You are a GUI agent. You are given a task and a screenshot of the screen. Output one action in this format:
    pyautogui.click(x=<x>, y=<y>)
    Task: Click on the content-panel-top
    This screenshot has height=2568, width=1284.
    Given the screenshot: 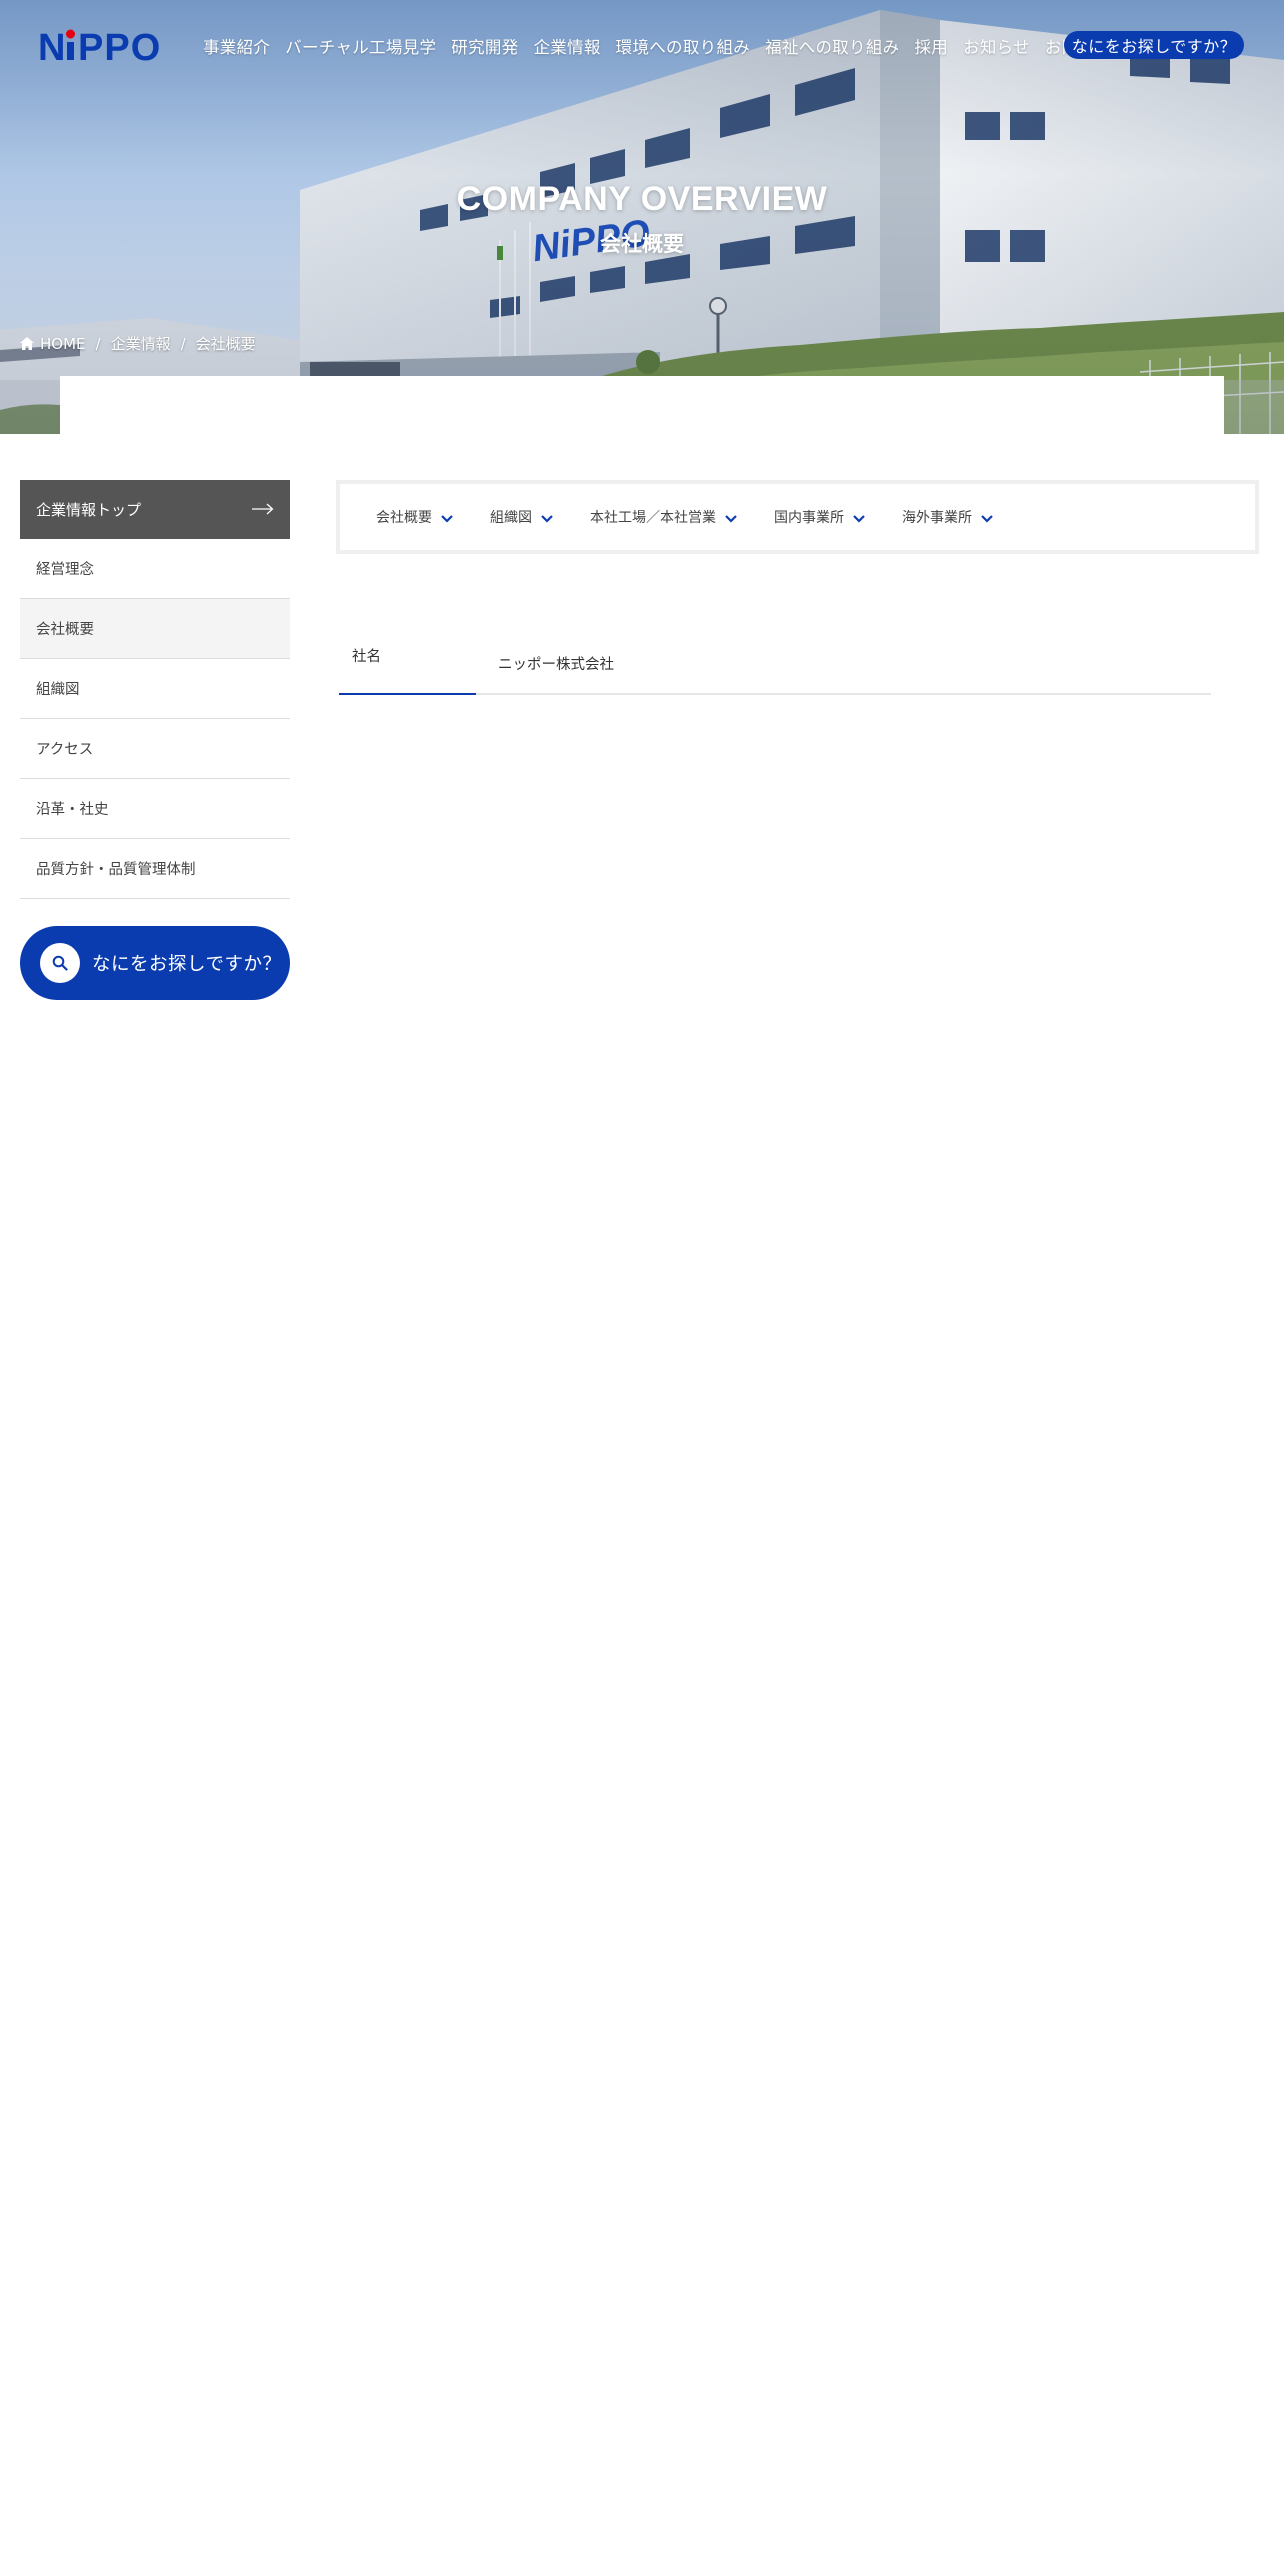 What is the action you would take?
    pyautogui.click(x=642, y=405)
    